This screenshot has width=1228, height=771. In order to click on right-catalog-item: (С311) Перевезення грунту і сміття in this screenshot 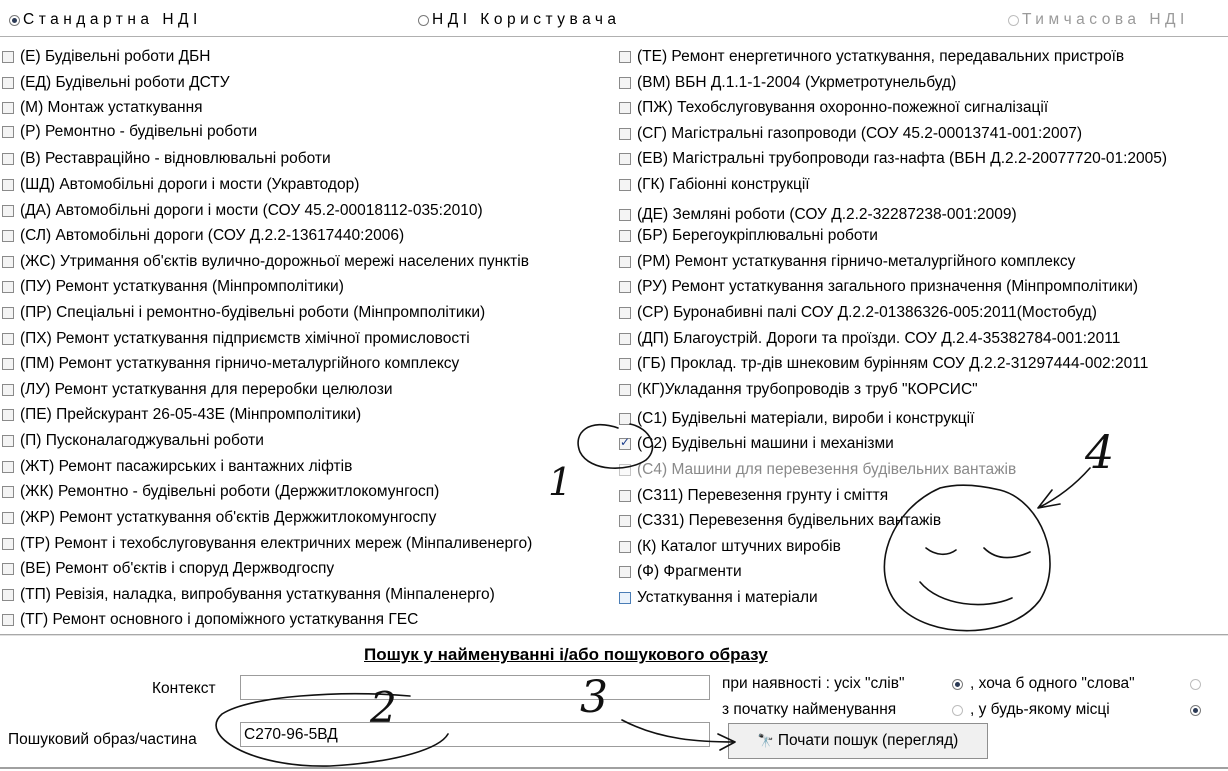, I will do `click(753, 496)`.